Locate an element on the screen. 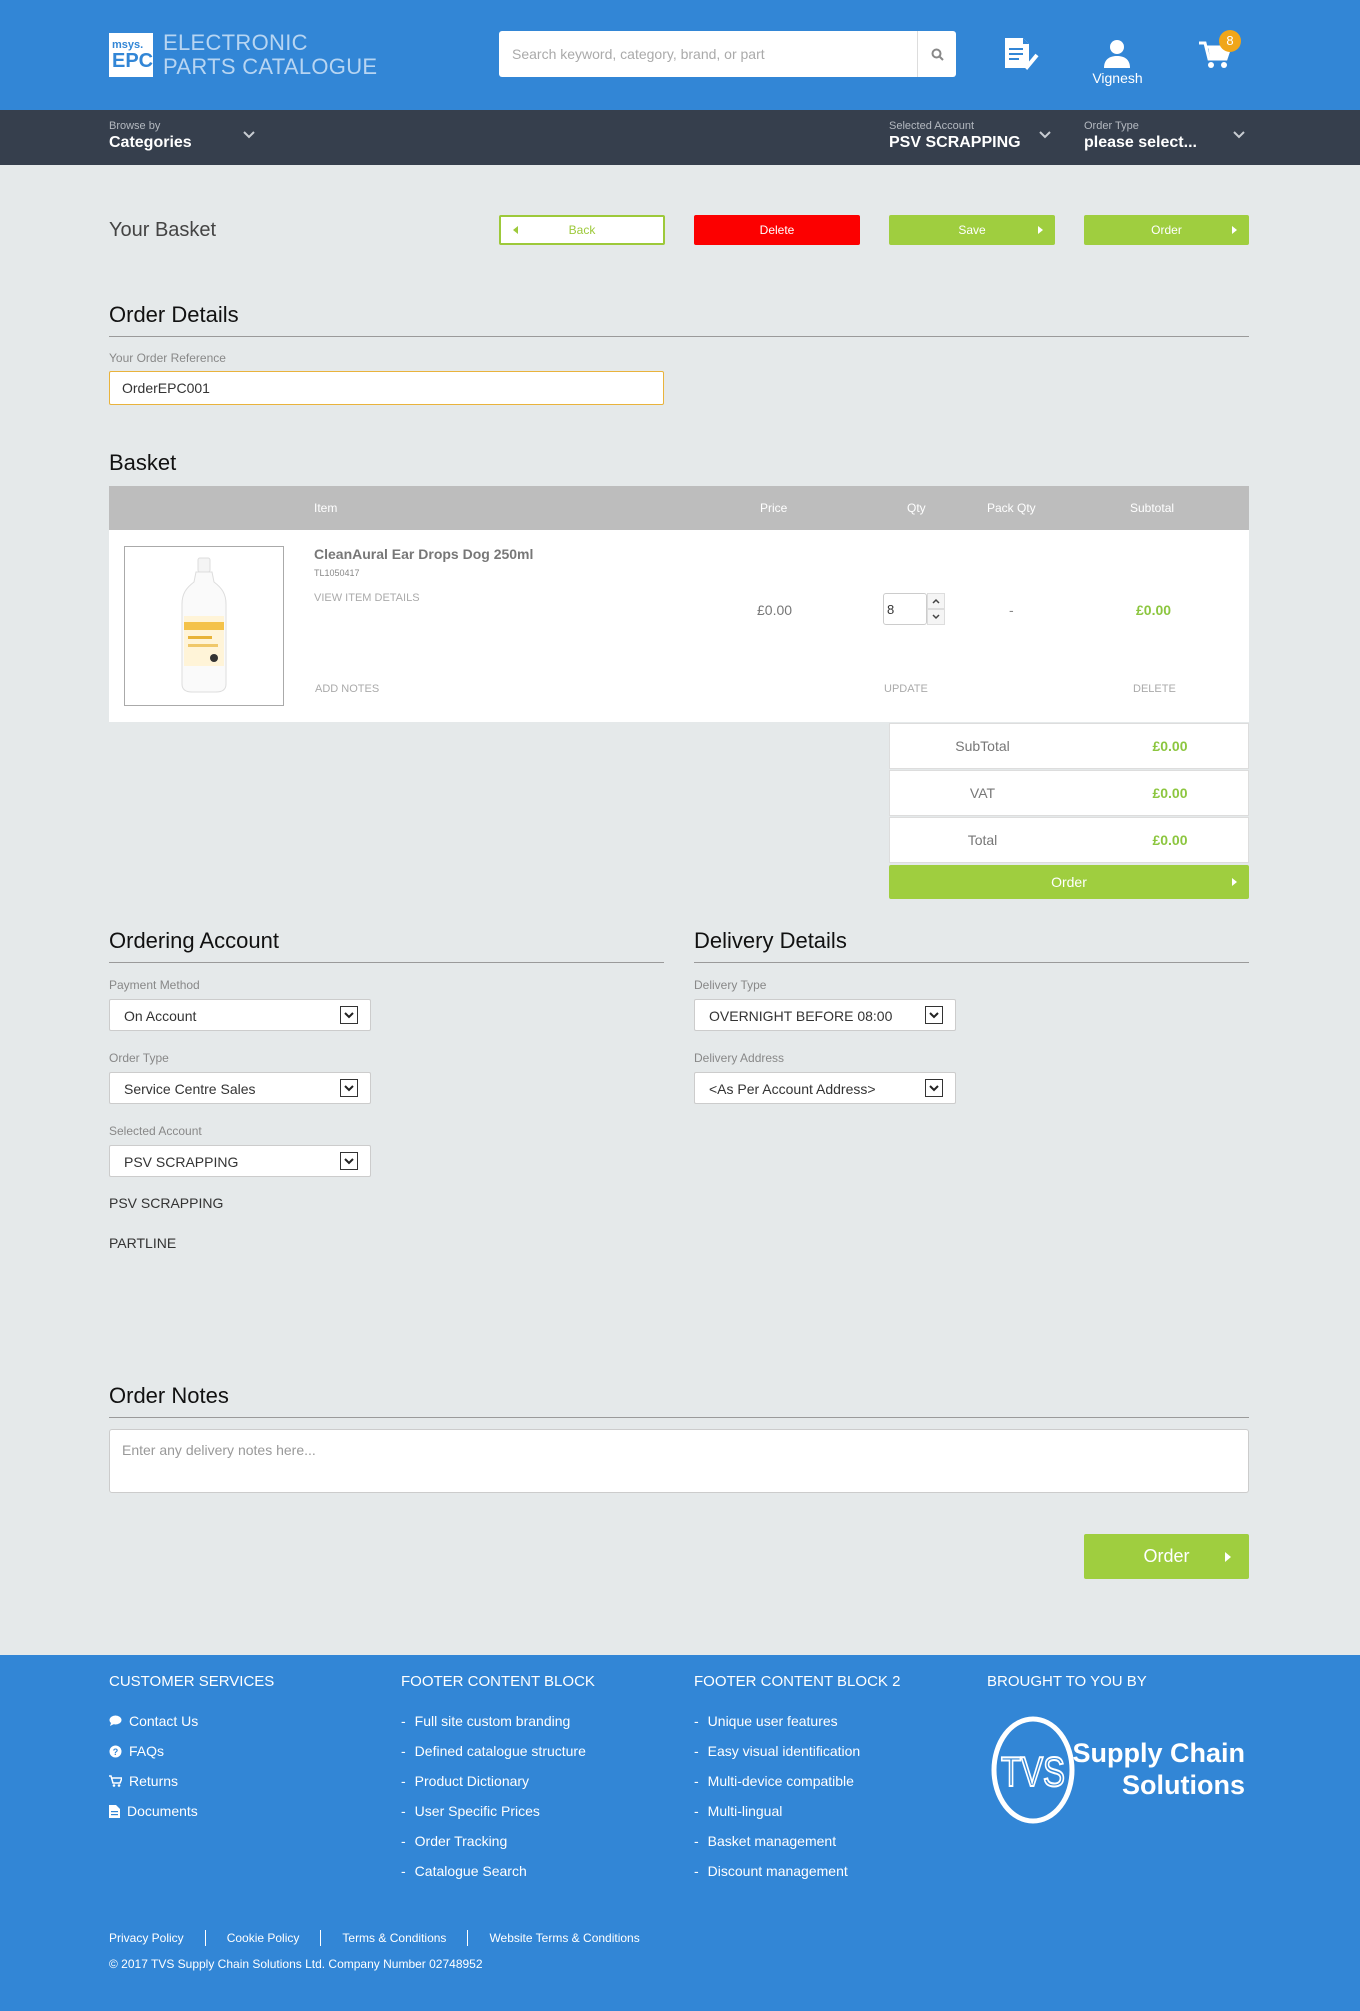 The height and width of the screenshot is (2011, 1360). selected-account-field-label: Selected Account is located at coordinates (155, 1131).